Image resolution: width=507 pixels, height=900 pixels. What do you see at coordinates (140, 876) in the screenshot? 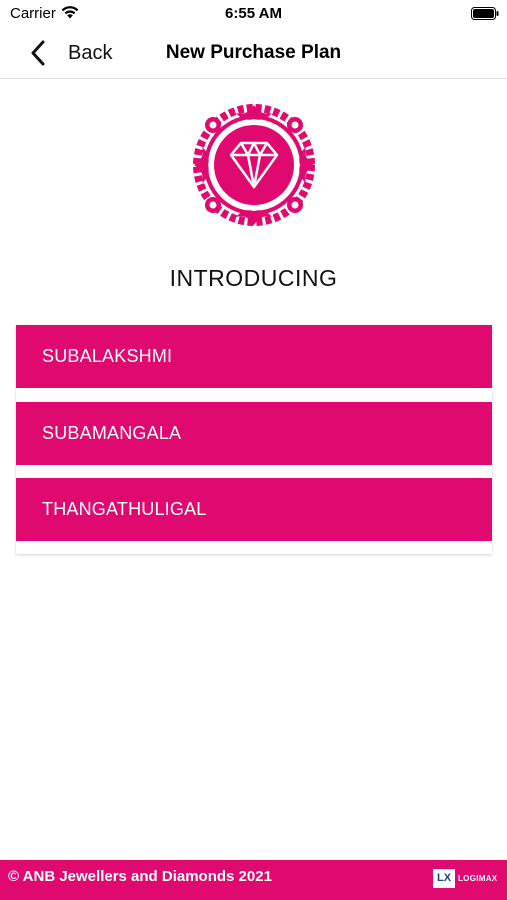
I see `copyright-text: © ANB Jewellers and Diamonds 2021` at bounding box center [140, 876].